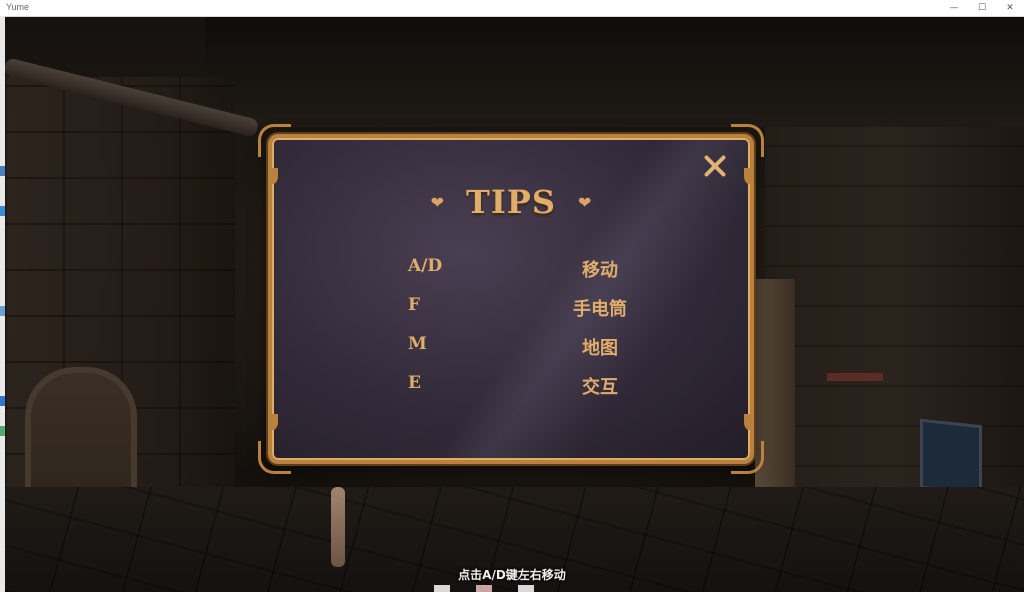 The height and width of the screenshot is (592, 1024). I want to click on wall-shelf, so click(855, 377).